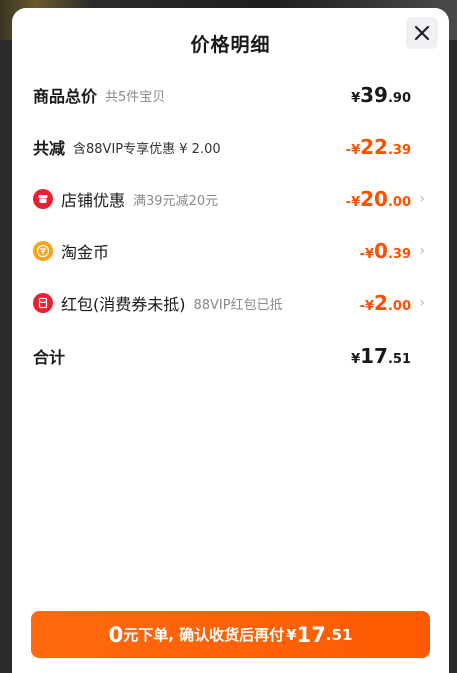 Image resolution: width=457 pixels, height=673 pixels. What do you see at coordinates (93, 200) in the screenshot?
I see `shop-discount-label: 店铺优惠` at bounding box center [93, 200].